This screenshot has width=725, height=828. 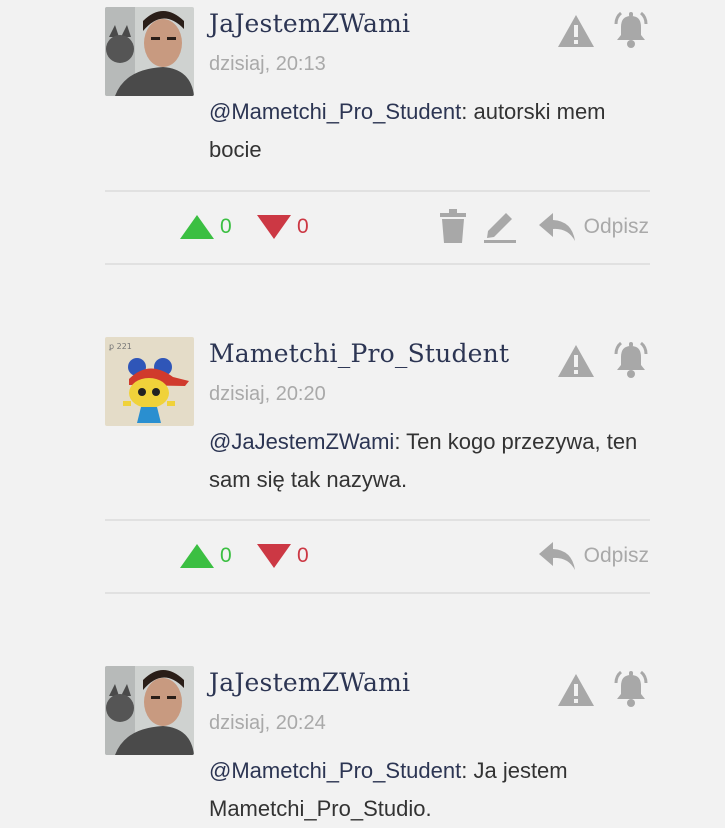 I want to click on comment-timestamp: dzisiaj, 20:24, so click(x=267, y=723).